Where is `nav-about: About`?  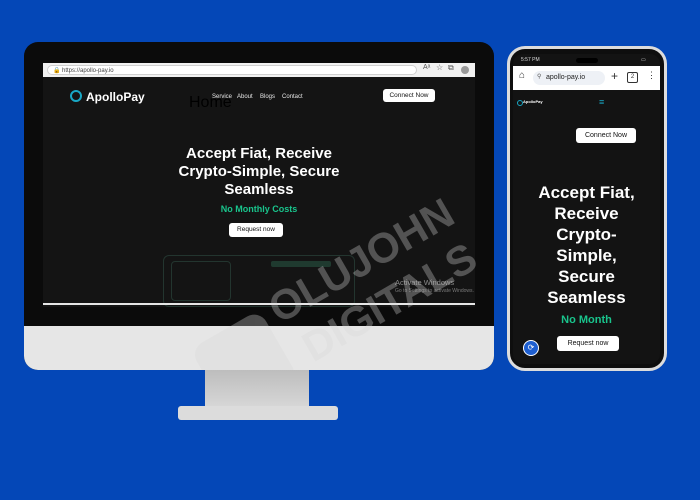 nav-about: About is located at coordinates (245, 97).